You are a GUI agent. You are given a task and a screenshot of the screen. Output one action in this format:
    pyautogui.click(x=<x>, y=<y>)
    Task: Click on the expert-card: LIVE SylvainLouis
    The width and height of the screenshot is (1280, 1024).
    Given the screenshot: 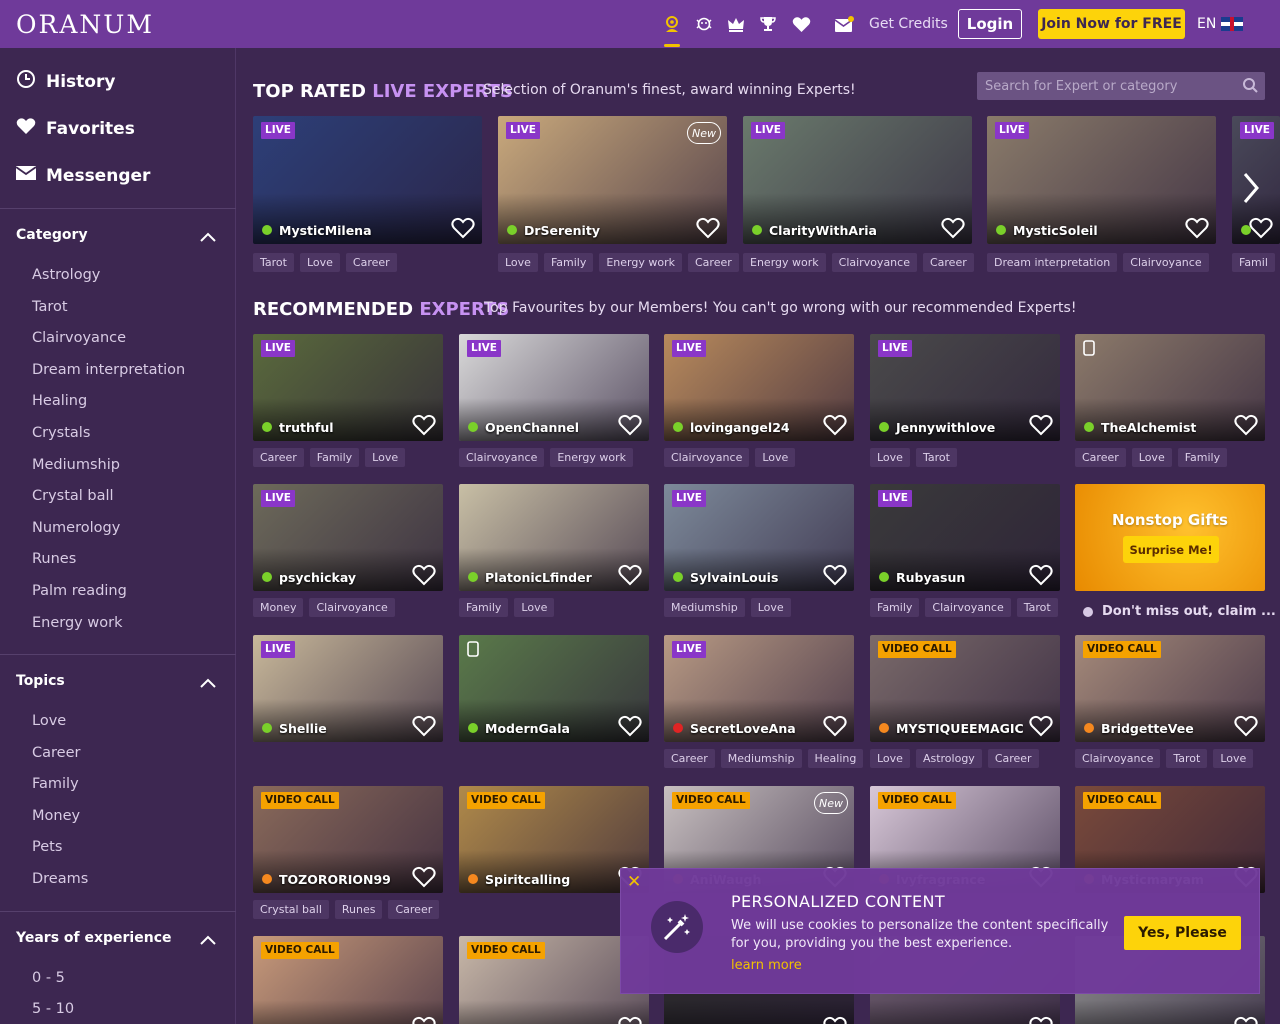 What is the action you would take?
    pyautogui.click(x=759, y=537)
    